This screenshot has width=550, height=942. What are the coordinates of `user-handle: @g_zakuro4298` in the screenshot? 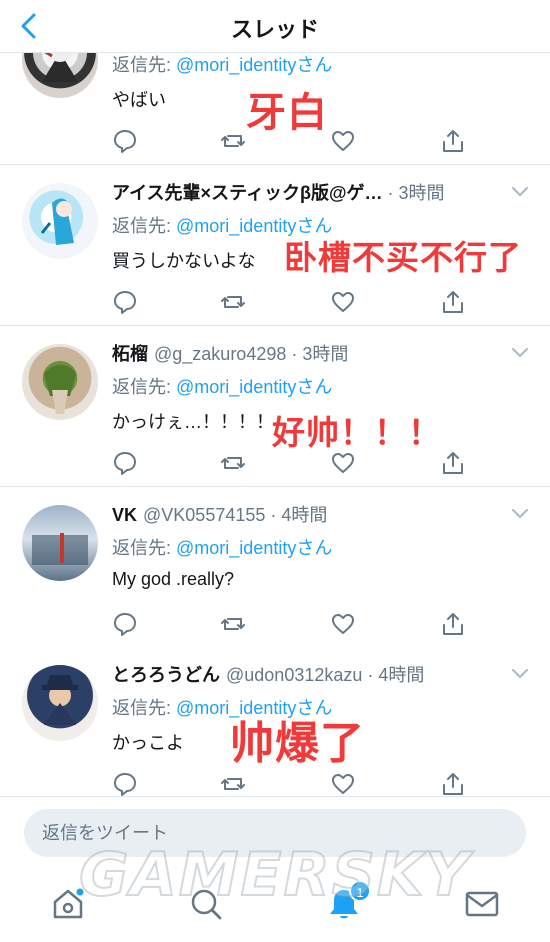 It's located at (220, 354).